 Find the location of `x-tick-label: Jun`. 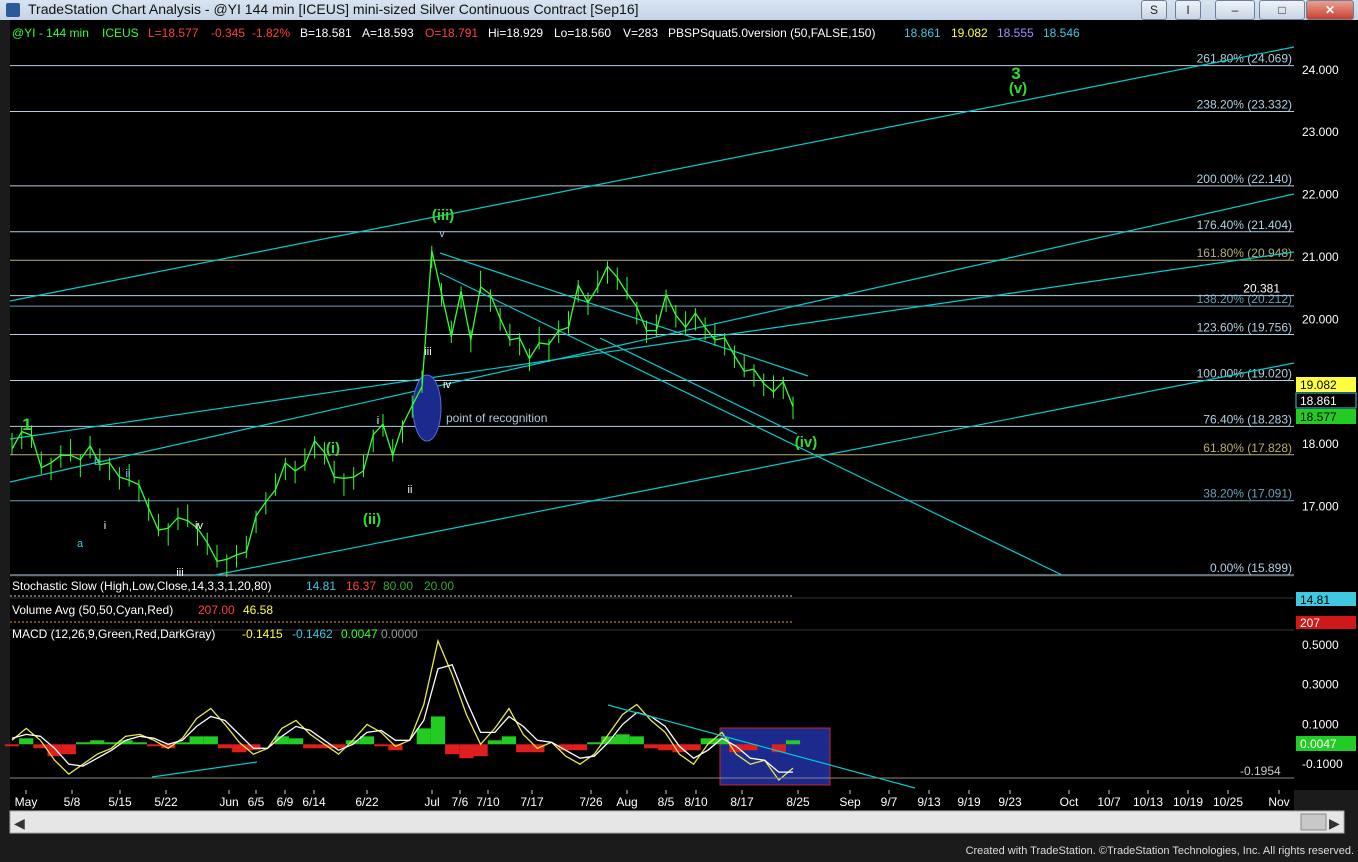

x-tick-label: Jun is located at coordinates (228, 802).